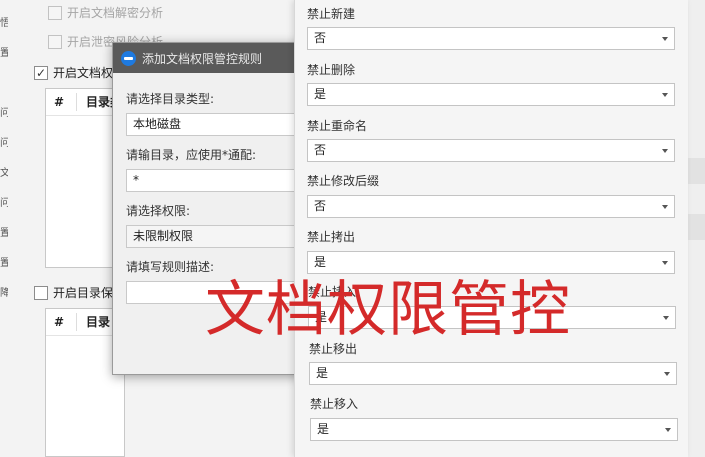 This screenshot has height=457, width=705. Describe the element at coordinates (337, 126) in the screenshot. I see `forbid-rename-label: 禁止重命名` at that location.